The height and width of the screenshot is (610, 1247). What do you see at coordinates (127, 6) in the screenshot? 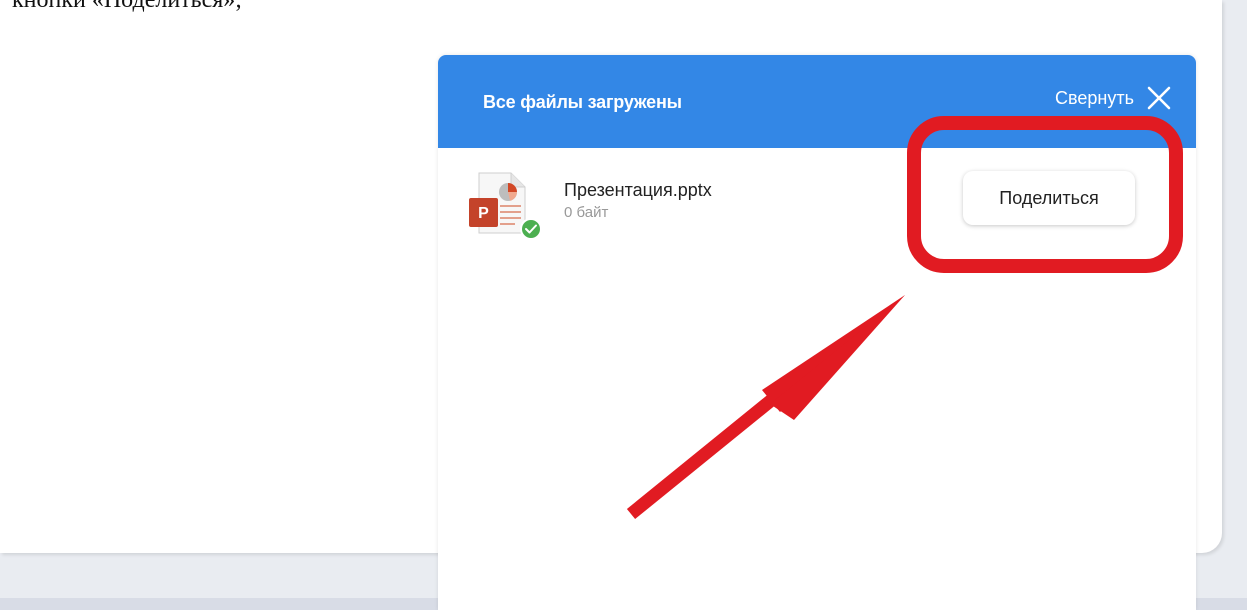
I see `instruction-text: кнопки «Поделиться»;` at bounding box center [127, 6].